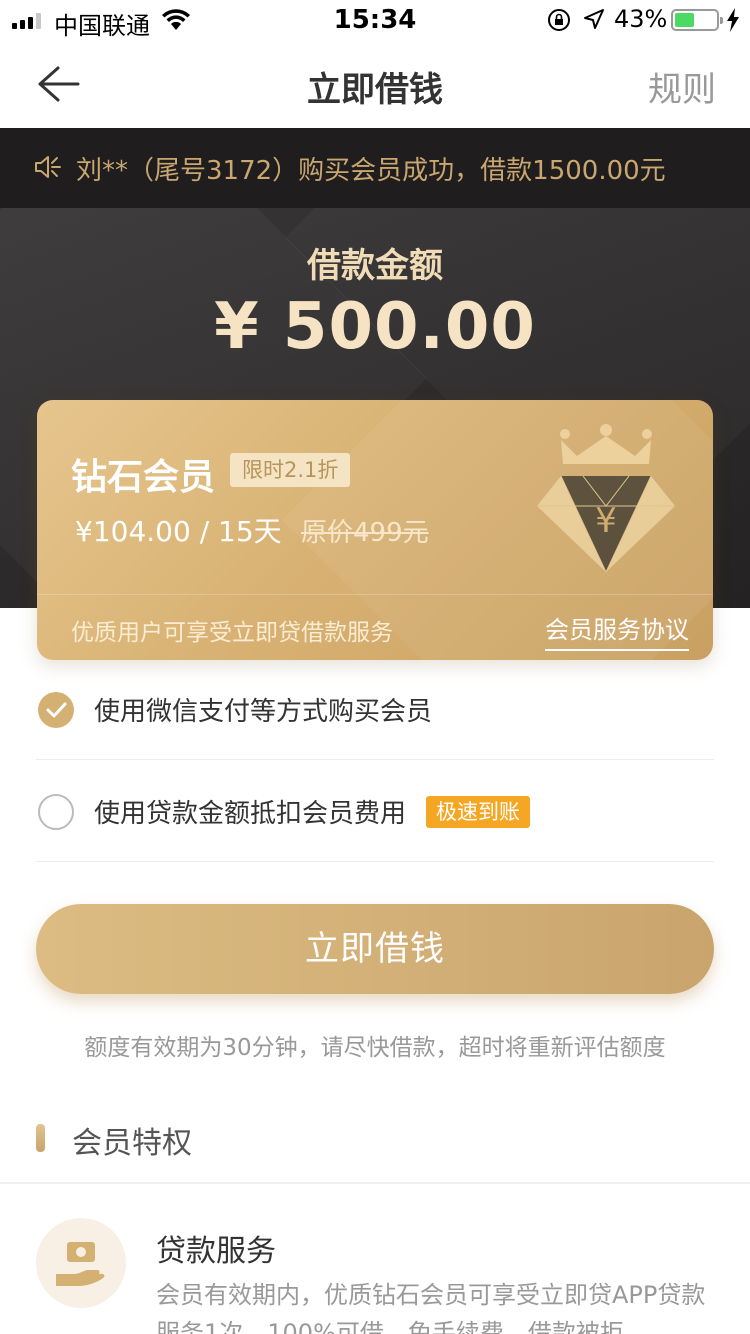 Image resolution: width=750 pixels, height=1334 pixels. Describe the element at coordinates (132, 1143) in the screenshot. I see `section-title: 会员特权` at that location.